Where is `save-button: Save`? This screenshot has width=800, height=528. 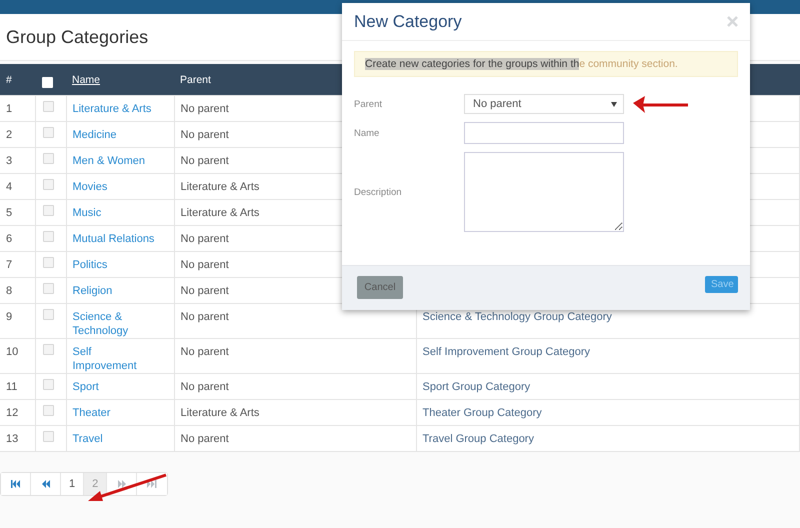 save-button: Save is located at coordinates (721, 284).